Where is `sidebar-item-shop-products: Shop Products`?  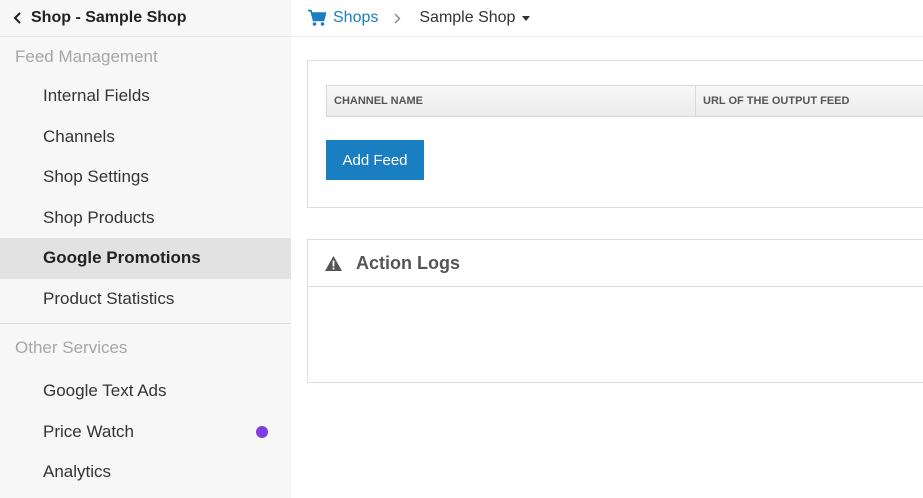 sidebar-item-shop-products: Shop Products is located at coordinates (145, 218).